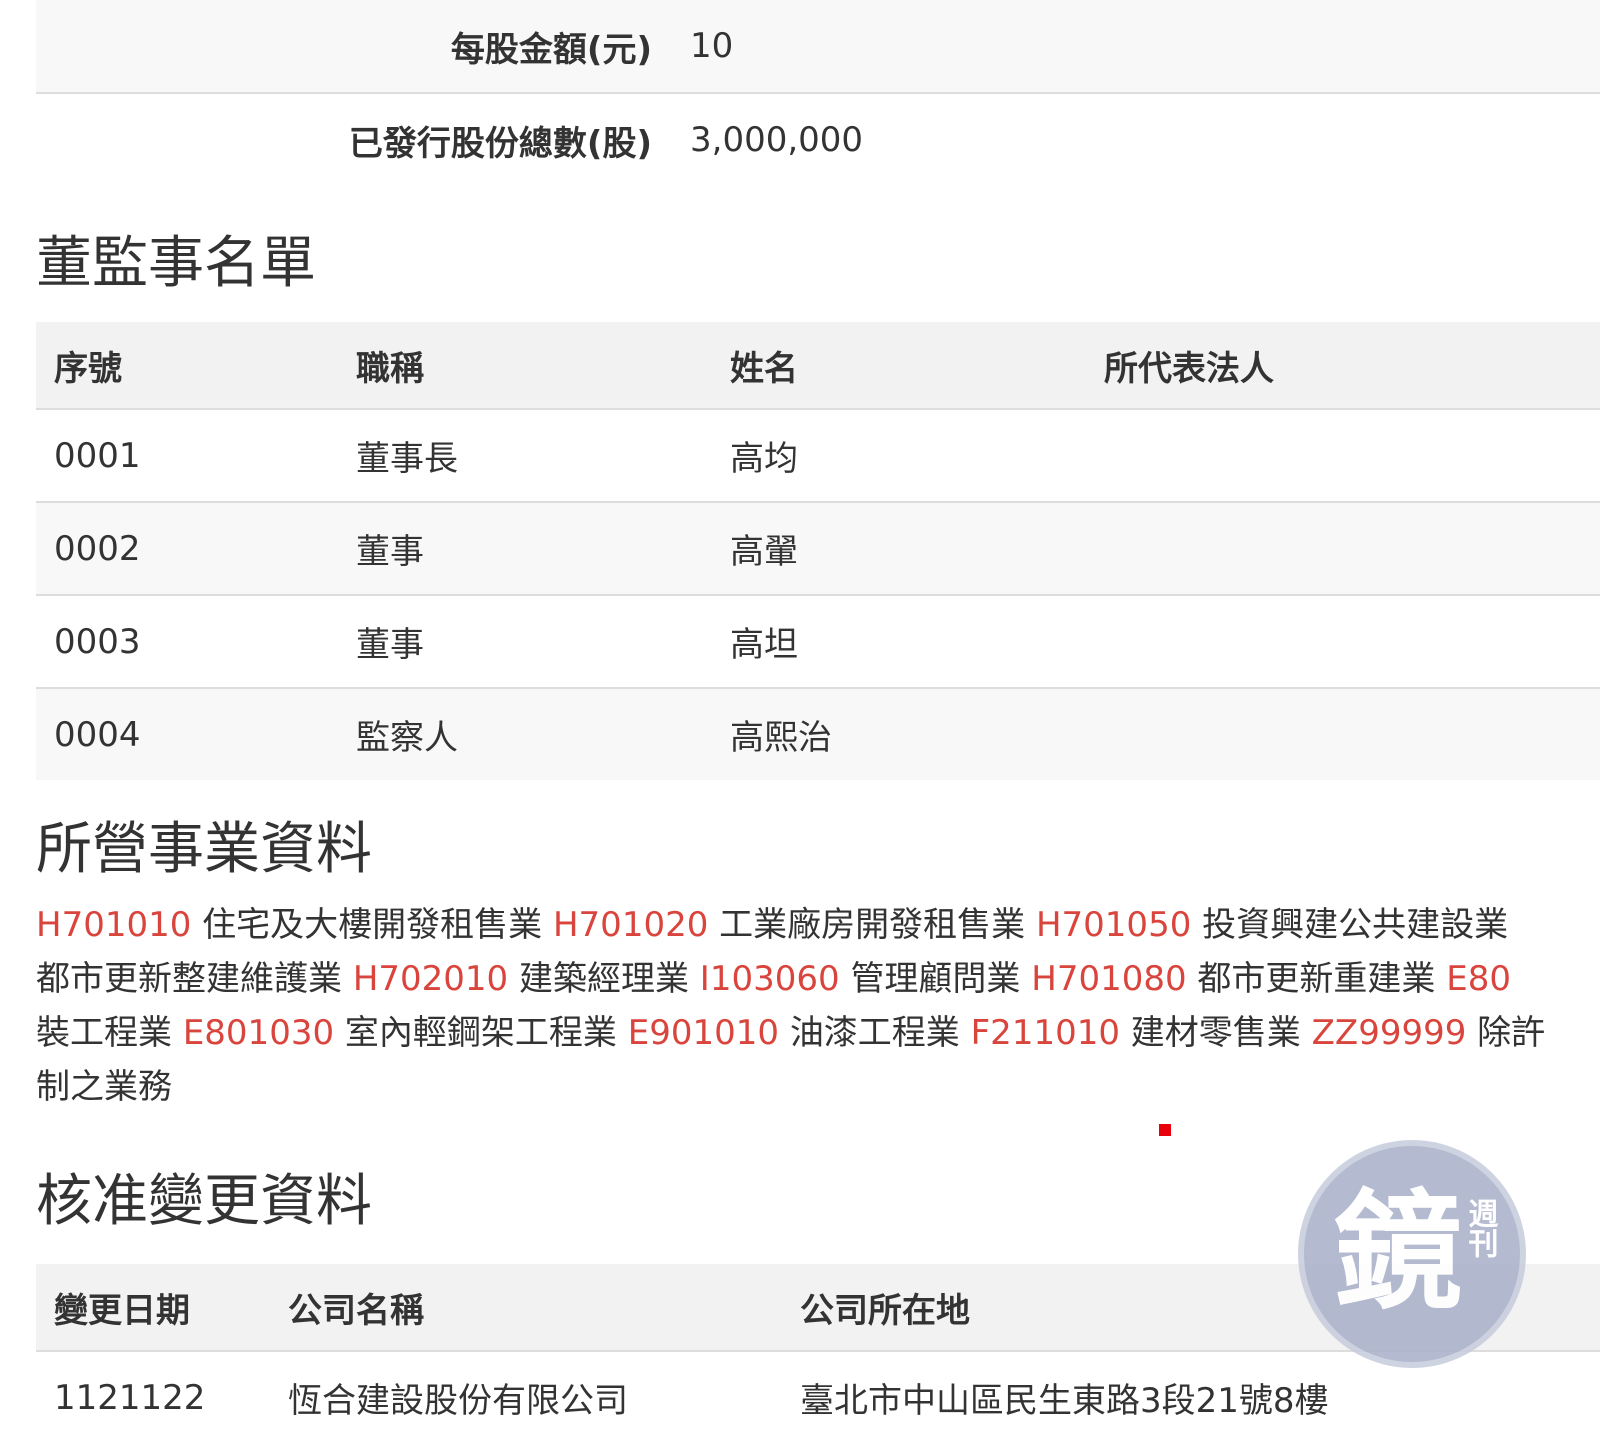 The width and height of the screenshot is (1600, 1443). Describe the element at coordinates (97, 548) in the screenshot. I see `director-no: 0002` at that location.